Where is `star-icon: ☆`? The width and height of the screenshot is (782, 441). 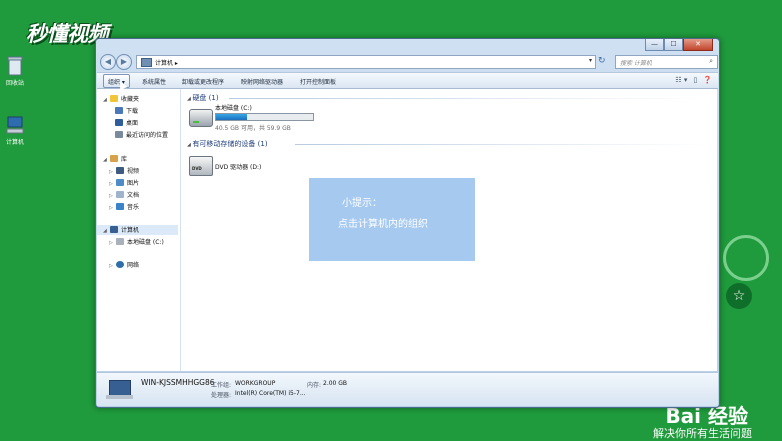
star-icon: ☆ is located at coordinates (739, 296).